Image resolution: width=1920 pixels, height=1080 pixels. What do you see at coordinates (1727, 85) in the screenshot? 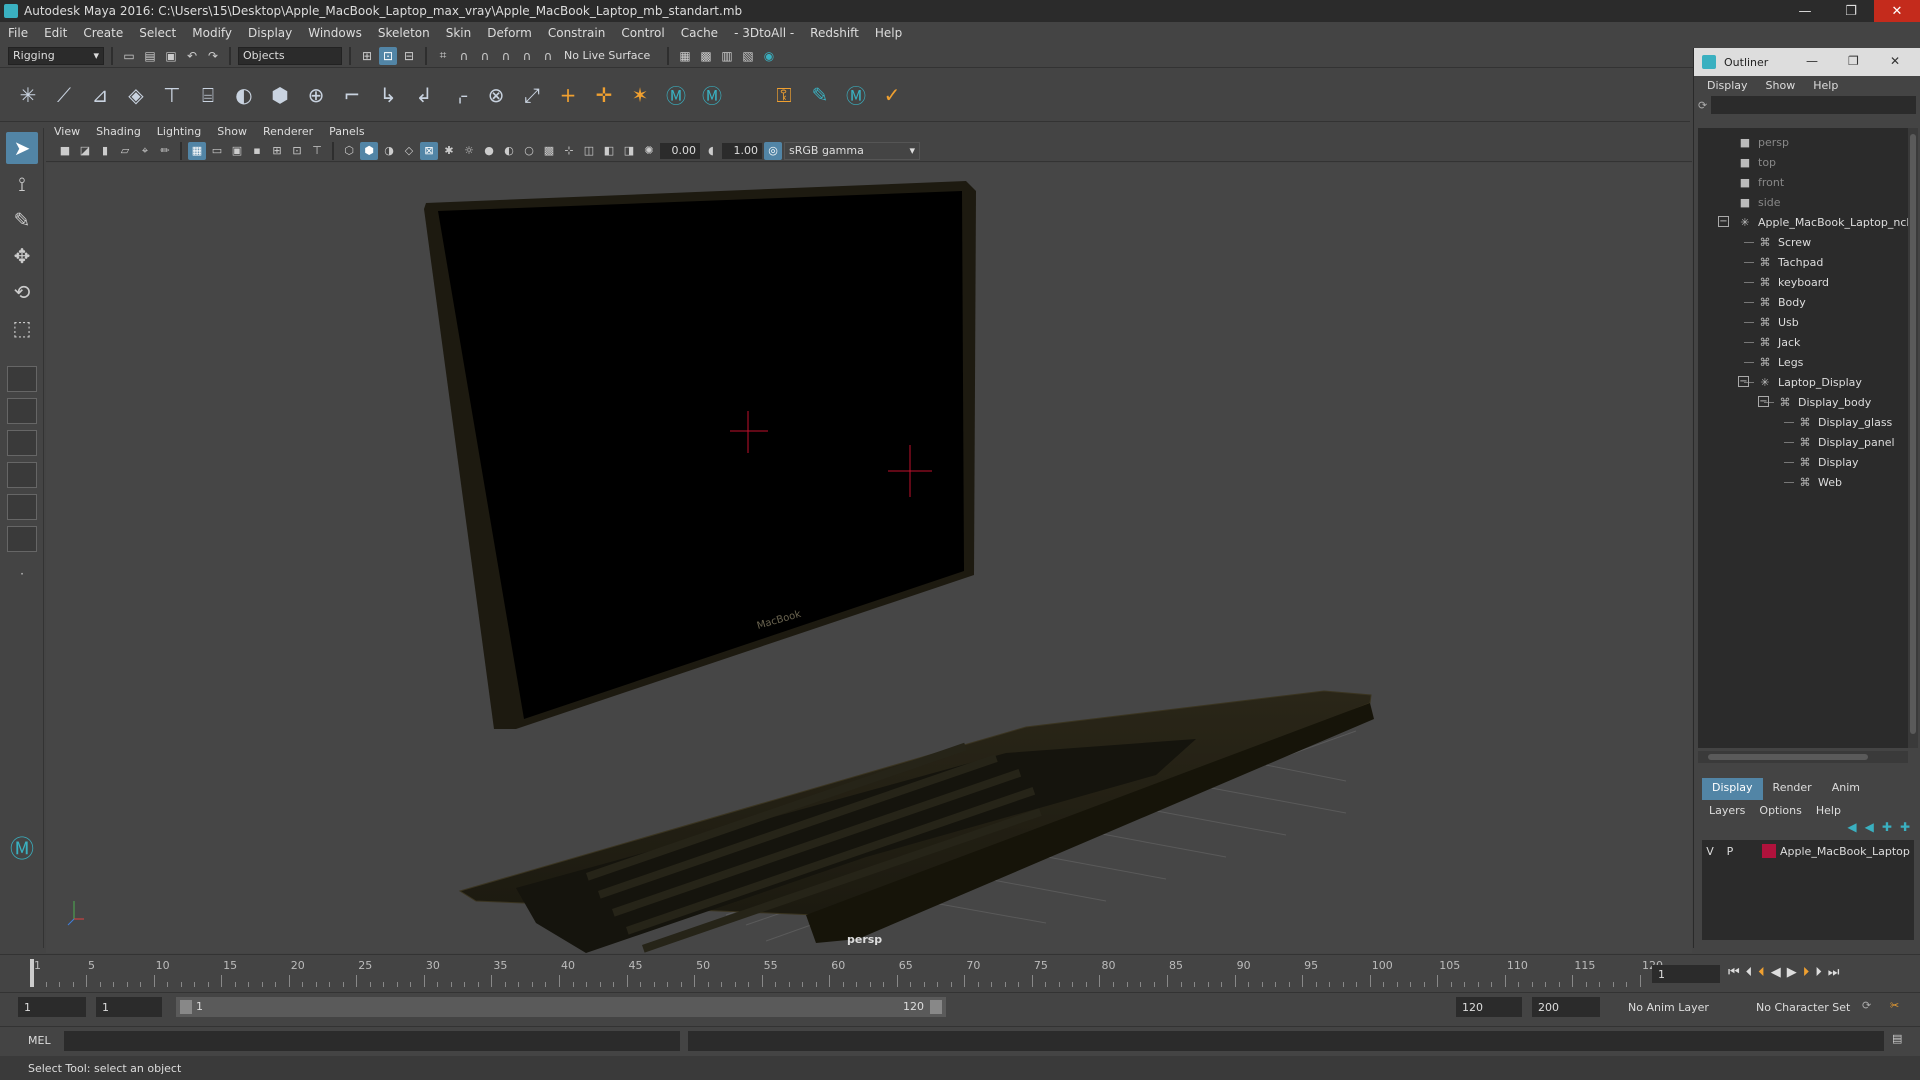
I see `outliner-menu-display: Display` at bounding box center [1727, 85].